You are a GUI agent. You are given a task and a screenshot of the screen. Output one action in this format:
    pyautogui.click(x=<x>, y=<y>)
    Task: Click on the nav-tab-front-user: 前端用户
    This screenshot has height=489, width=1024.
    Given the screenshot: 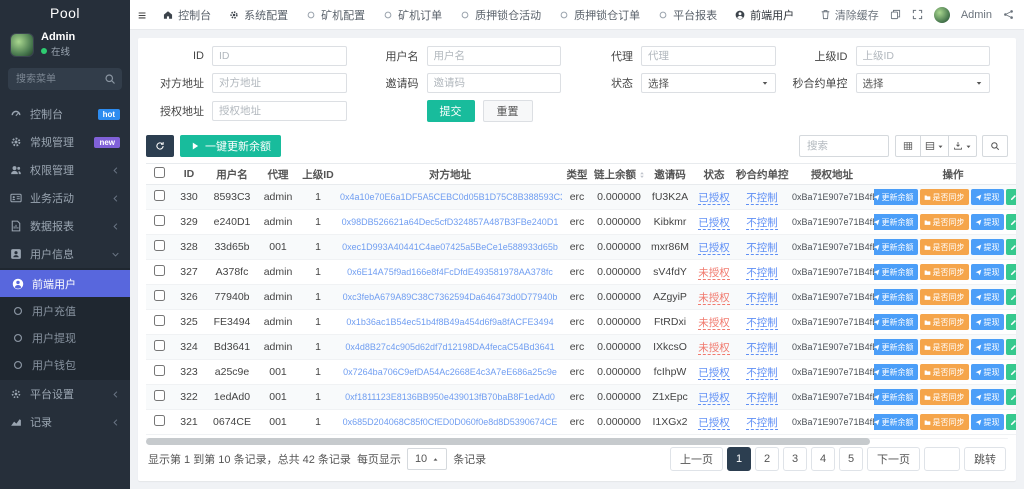 What is the action you would take?
    pyautogui.click(x=764, y=14)
    